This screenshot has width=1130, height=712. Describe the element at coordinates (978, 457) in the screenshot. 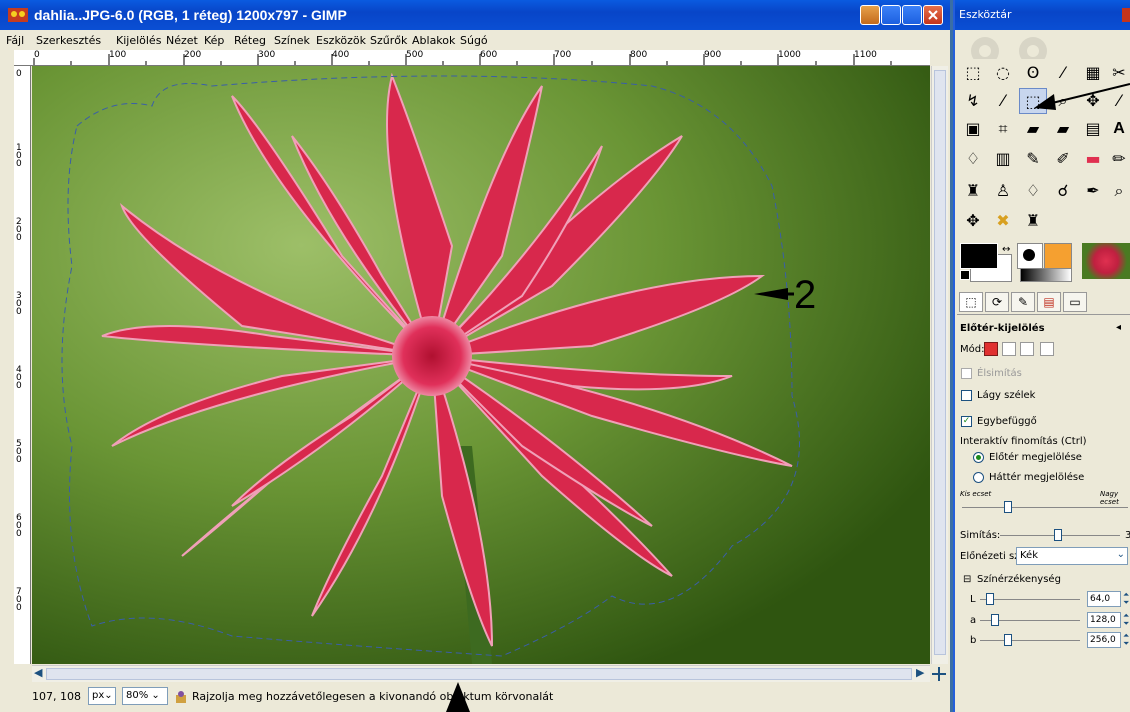

I see `mark-foreground-radio` at that location.